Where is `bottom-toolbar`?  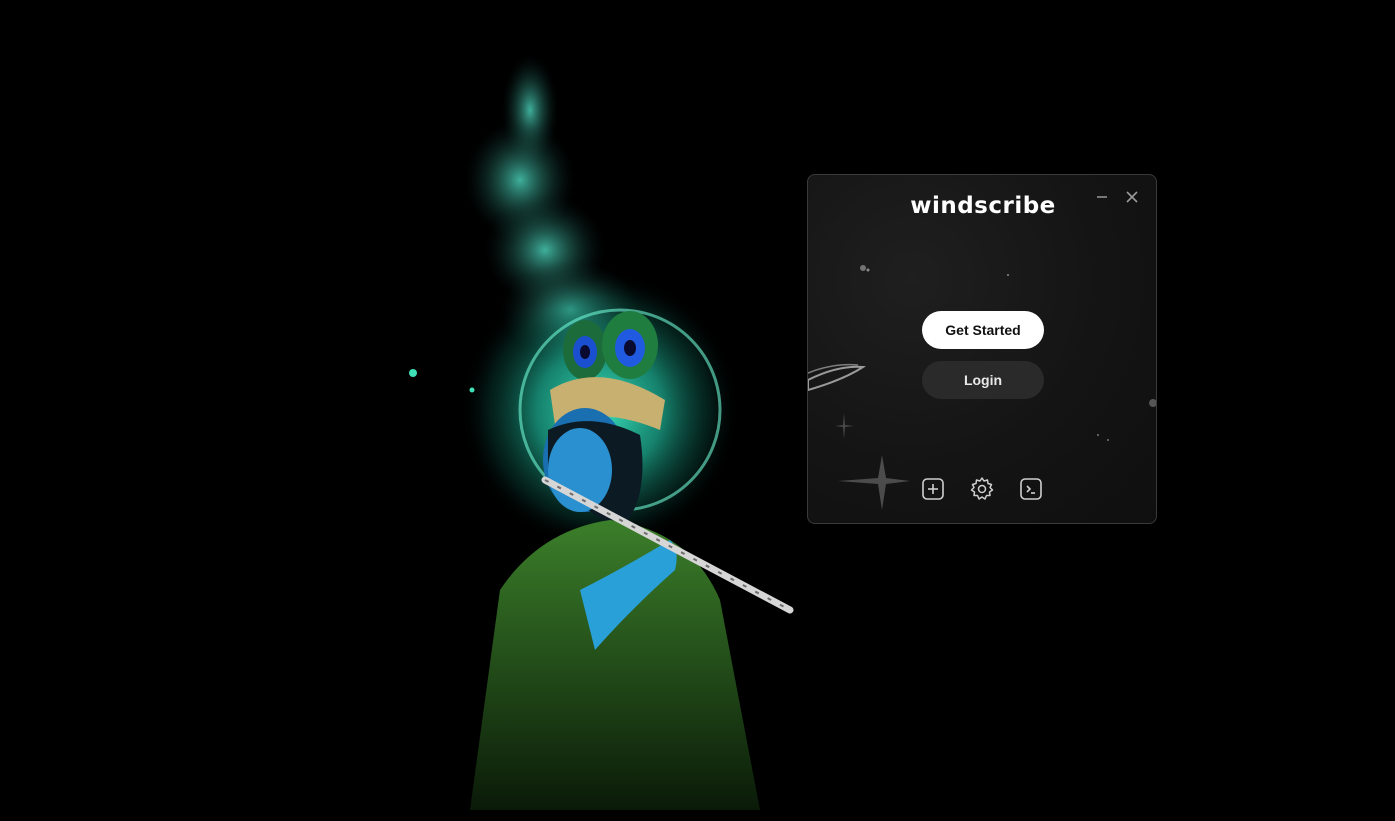
bottom-toolbar is located at coordinates (982, 489).